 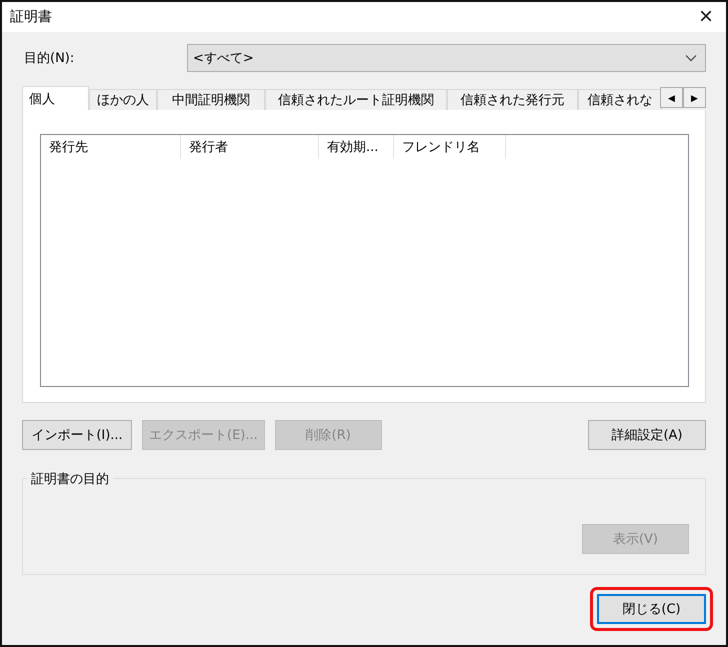 I want to click on window-title: 証明書, so click(x=31, y=17).